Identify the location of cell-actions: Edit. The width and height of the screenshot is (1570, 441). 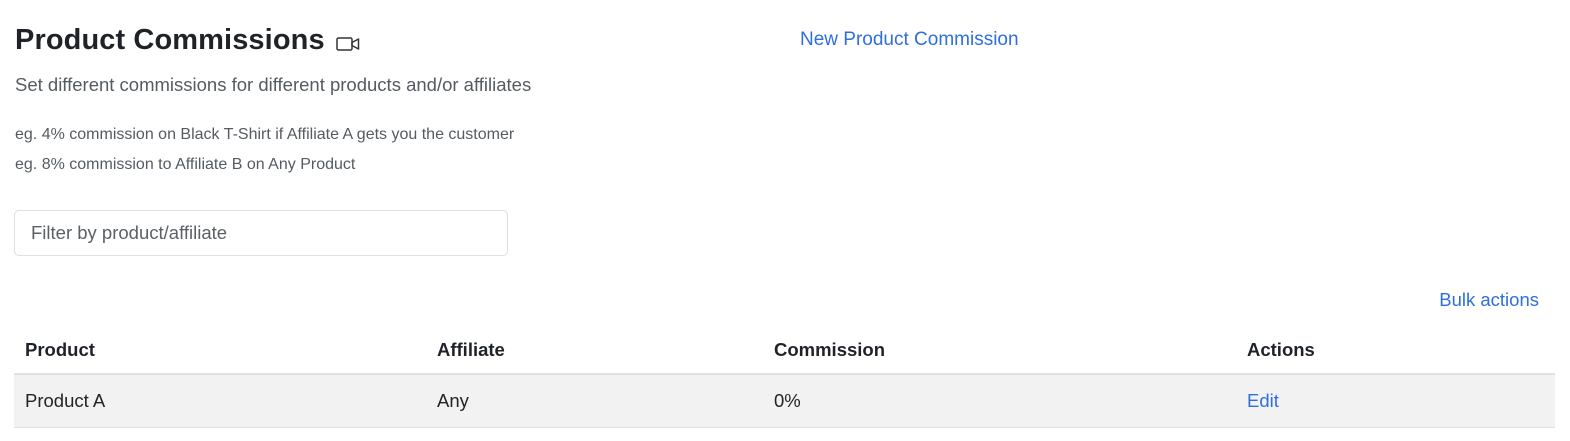
(1395, 401).